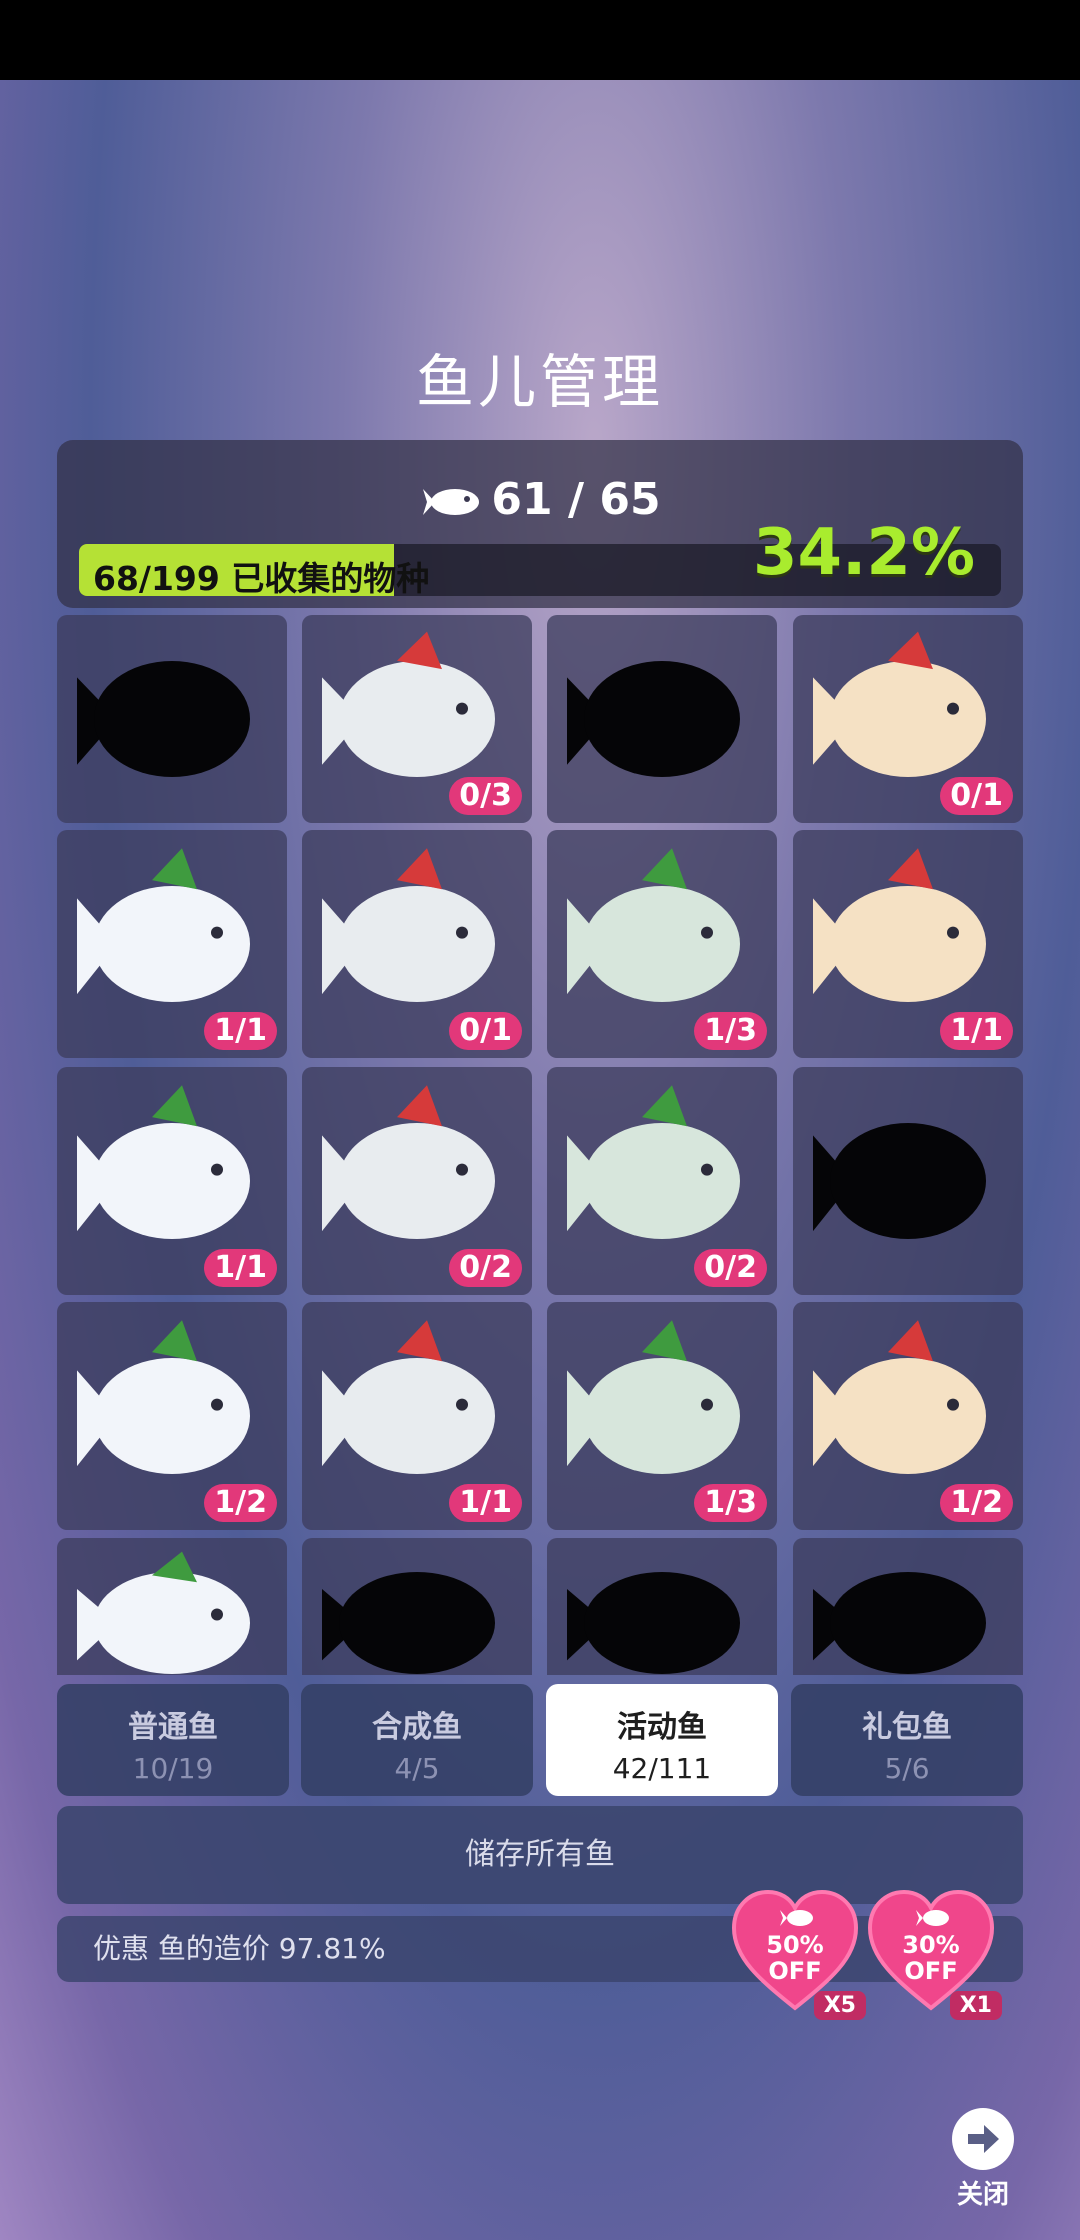 The height and width of the screenshot is (2240, 1080). I want to click on tab-count: 5/6, so click(907, 1768).